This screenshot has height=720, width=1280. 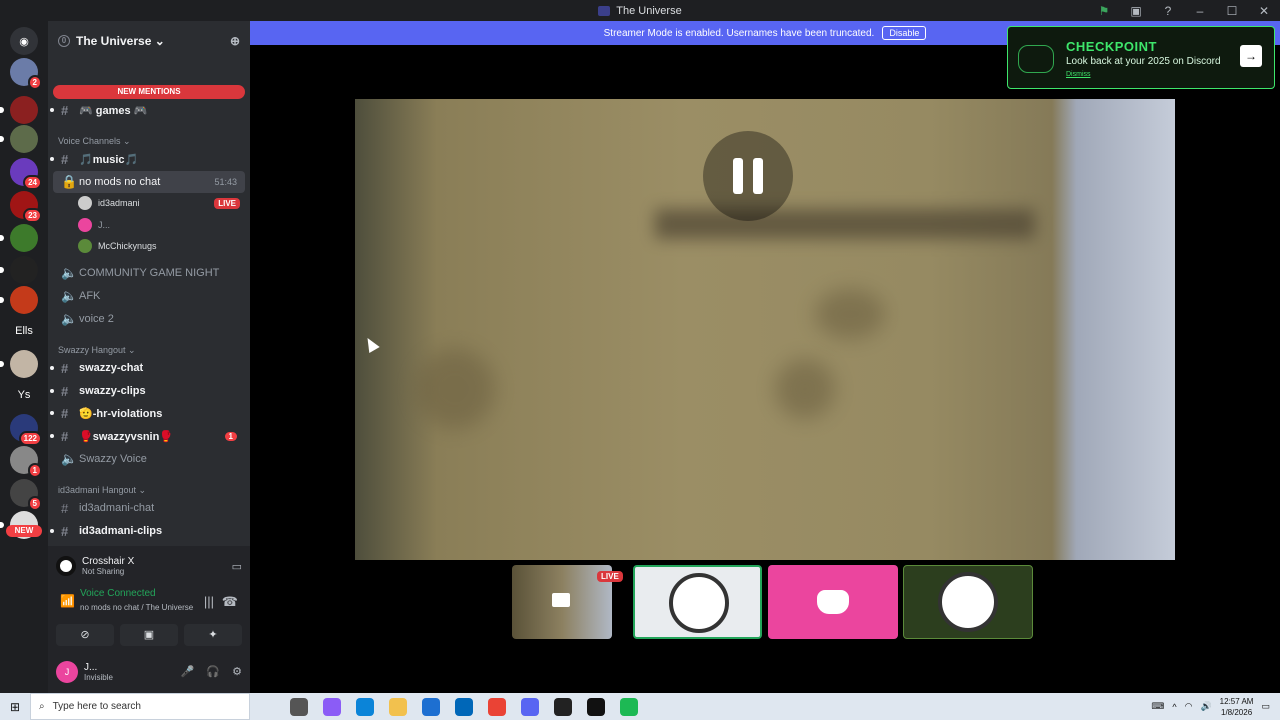 I want to click on obs-icon, so click(x=563, y=706).